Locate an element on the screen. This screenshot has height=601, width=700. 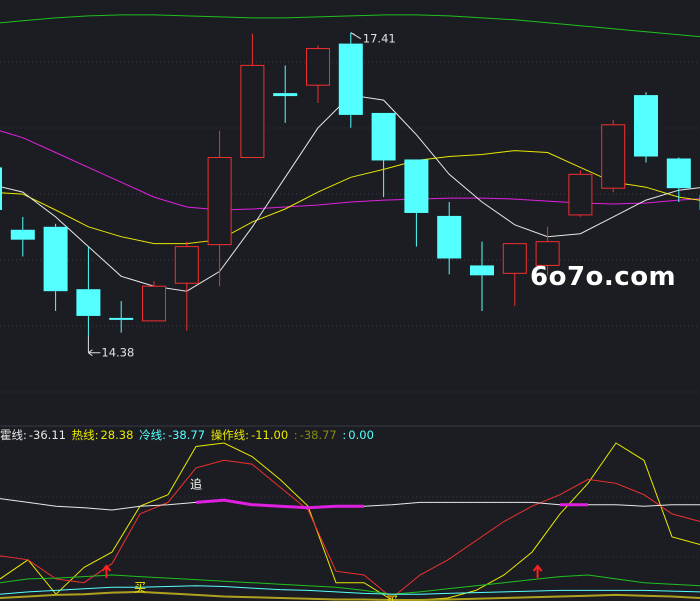
legend-label-5: : is located at coordinates (344, 435).